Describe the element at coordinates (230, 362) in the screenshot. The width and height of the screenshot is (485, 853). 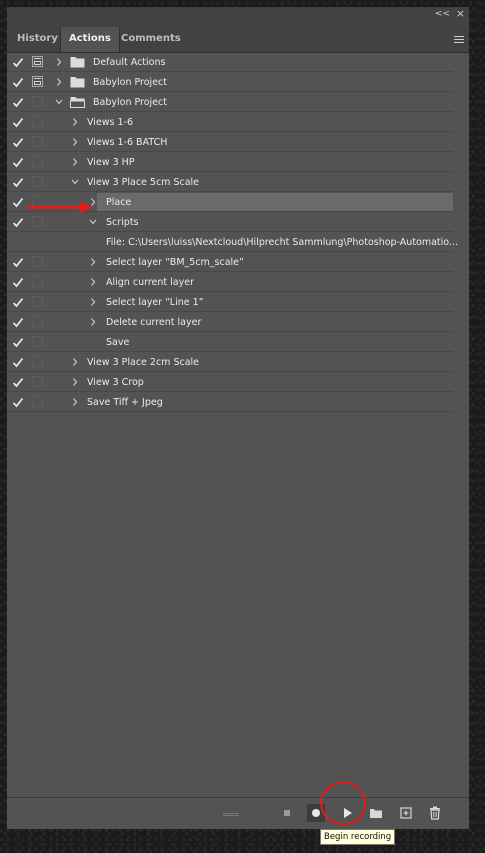
I see `action-row: View 3 Place 2cm Scale` at that location.